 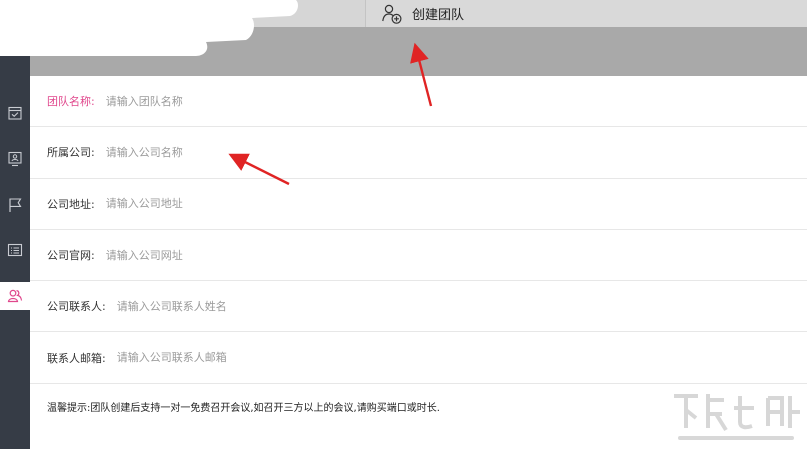 I want to click on contact-label: 公司联系人:, so click(x=76, y=307).